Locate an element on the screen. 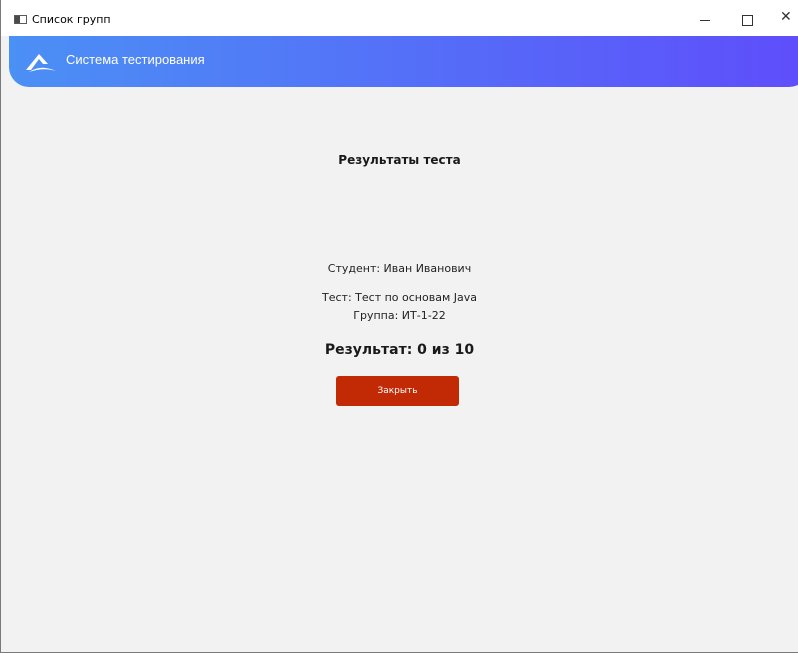 Image resolution: width=798 pixels, height=653 pixels. maximize-button is located at coordinates (747, 18).